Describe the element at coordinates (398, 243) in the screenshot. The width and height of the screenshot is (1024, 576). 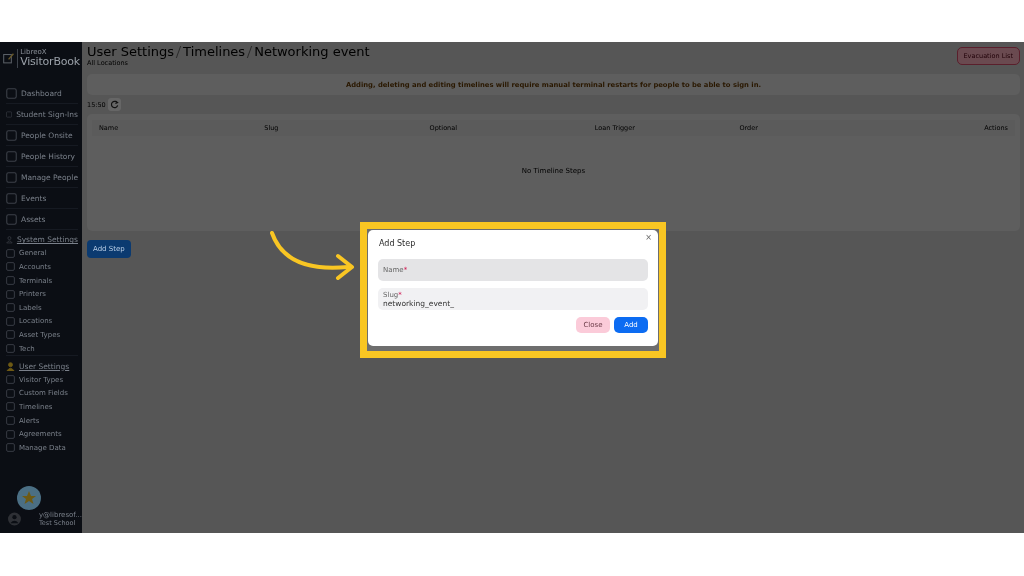
I see `dialog-title: Add Step` at that location.